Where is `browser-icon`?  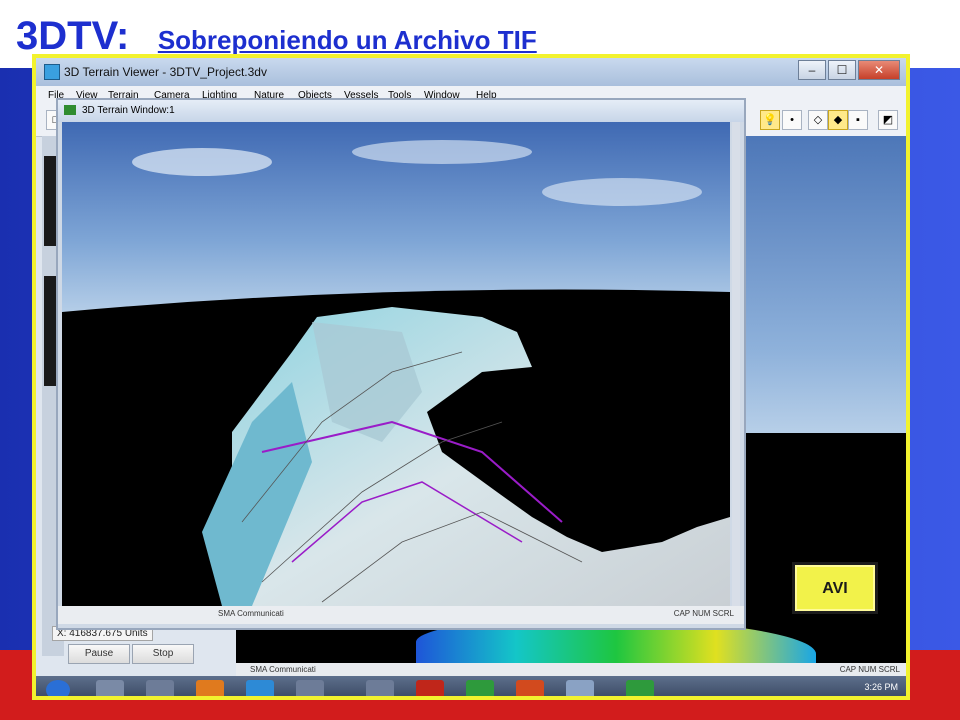
browser-icon is located at coordinates (210, 688).